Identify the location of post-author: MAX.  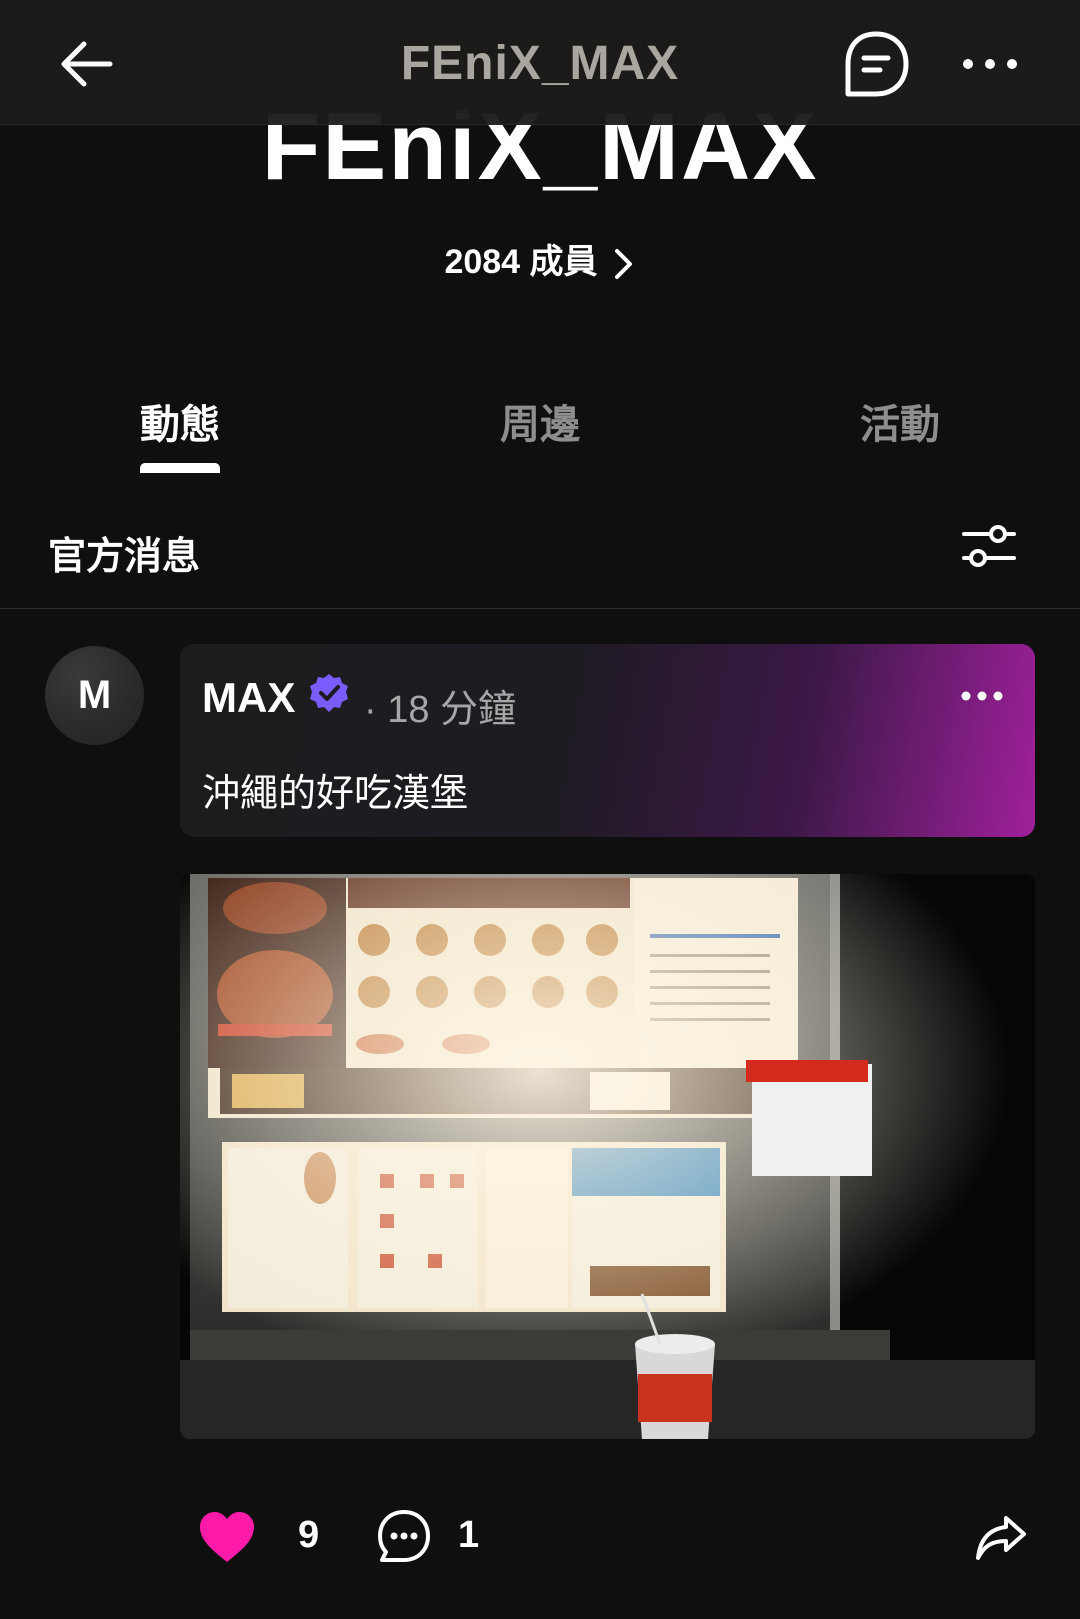
(248, 698).